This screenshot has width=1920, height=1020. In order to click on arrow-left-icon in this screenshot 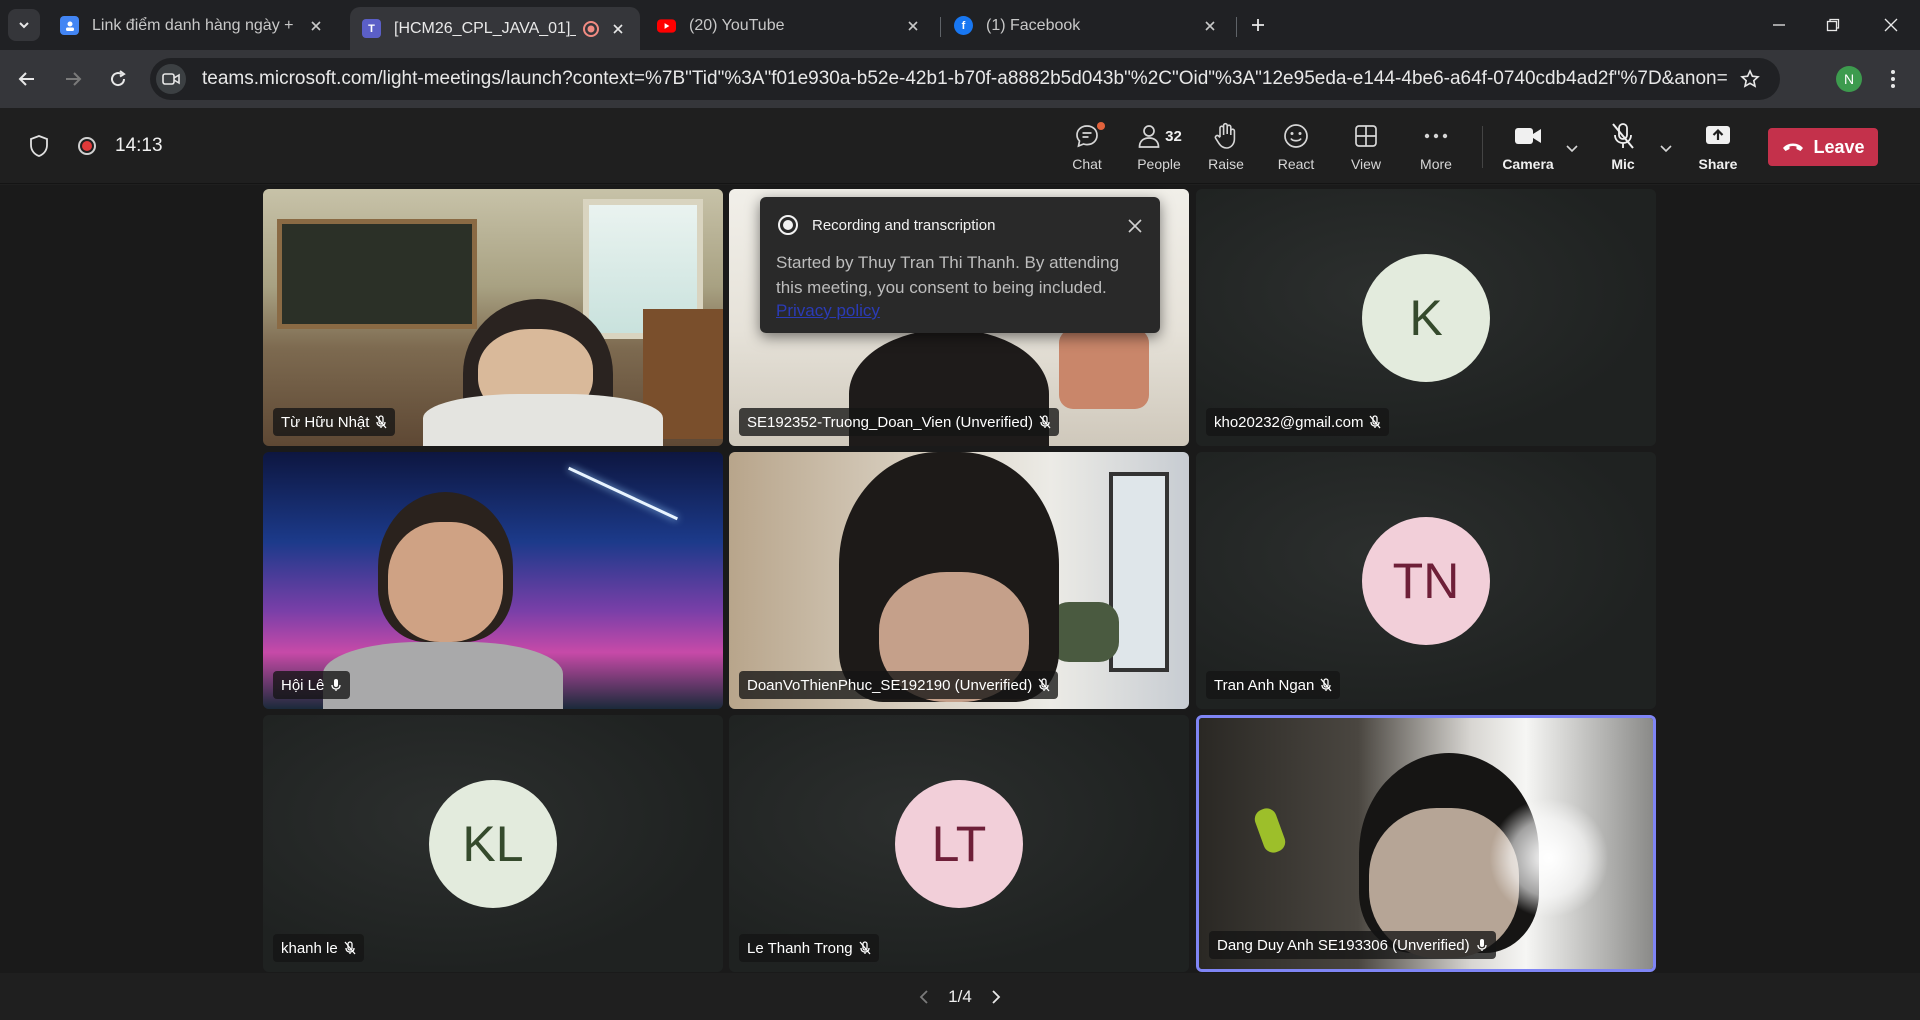, I will do `click(26, 79)`.